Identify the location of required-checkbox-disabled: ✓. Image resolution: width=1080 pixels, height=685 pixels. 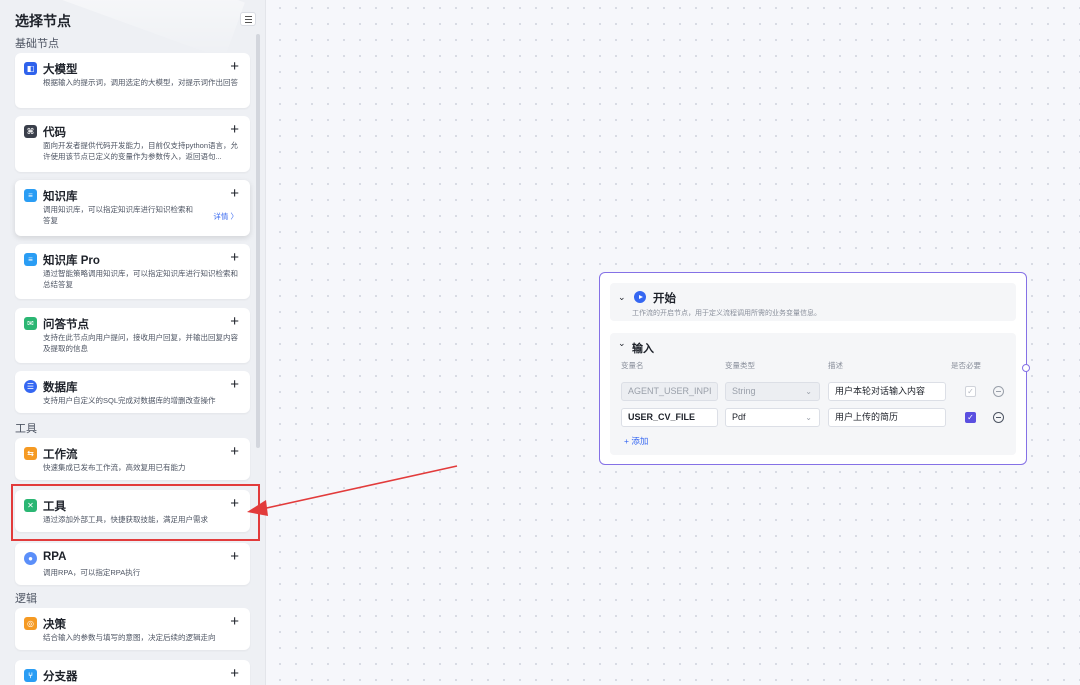
(970, 391).